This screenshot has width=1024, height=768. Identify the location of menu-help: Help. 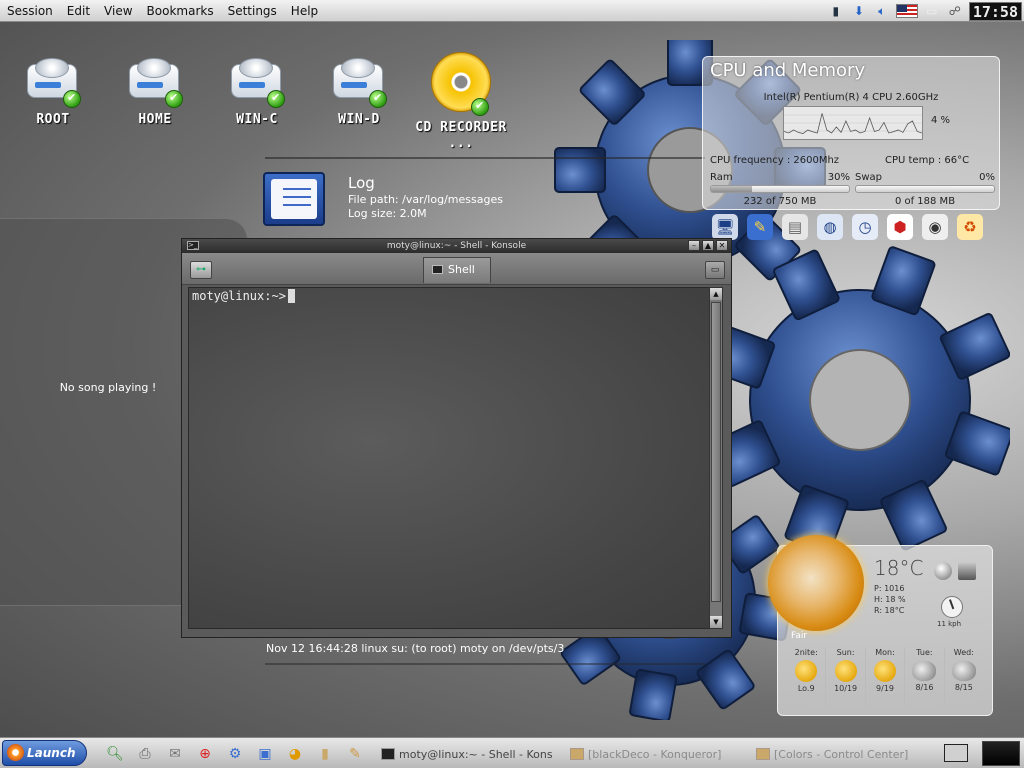
(304, 11).